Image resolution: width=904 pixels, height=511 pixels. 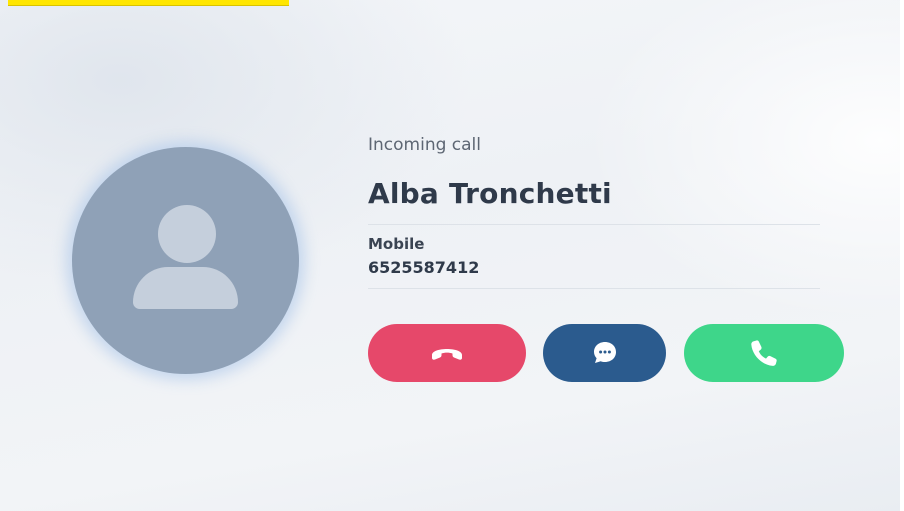 I want to click on decline-call-button, so click(x=447, y=353).